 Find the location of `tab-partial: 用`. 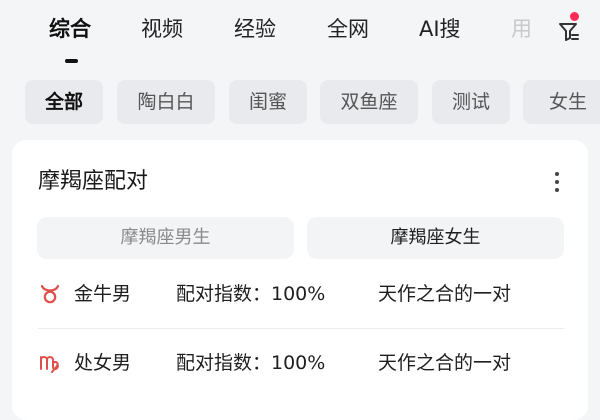

tab-partial: 用 is located at coordinates (521, 29).